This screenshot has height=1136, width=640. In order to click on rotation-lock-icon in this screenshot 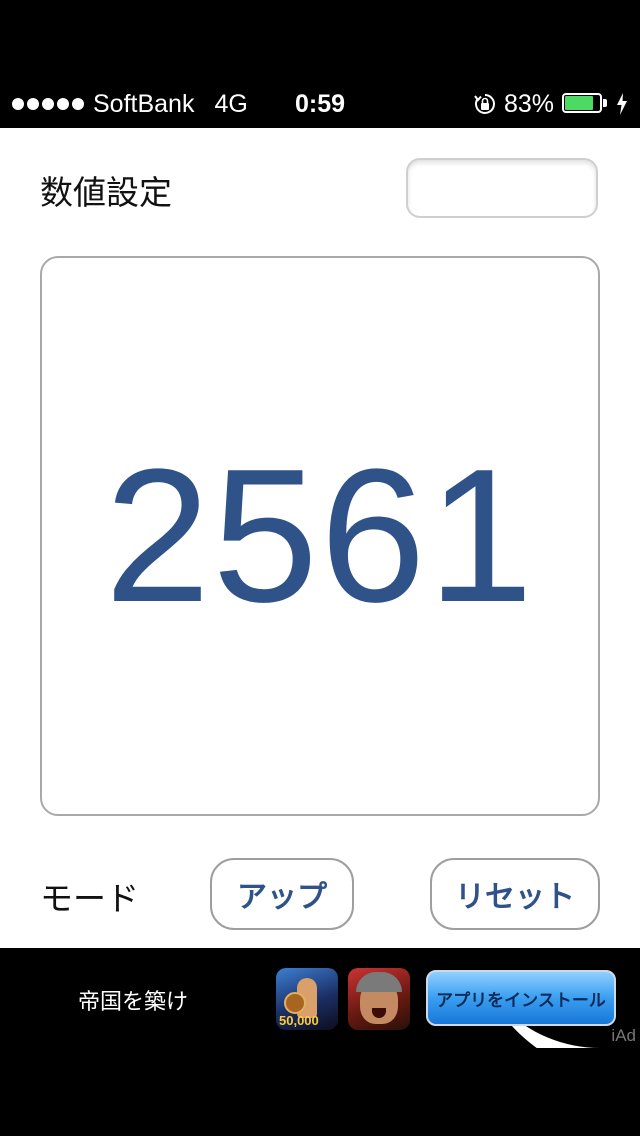, I will do `click(484, 104)`.